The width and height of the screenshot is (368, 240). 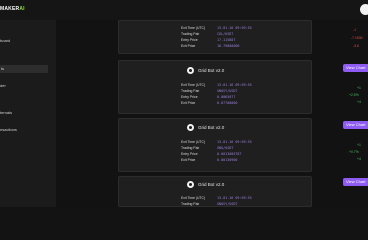 I want to click on sidebar-item-bots: ts, so click(x=24, y=69).